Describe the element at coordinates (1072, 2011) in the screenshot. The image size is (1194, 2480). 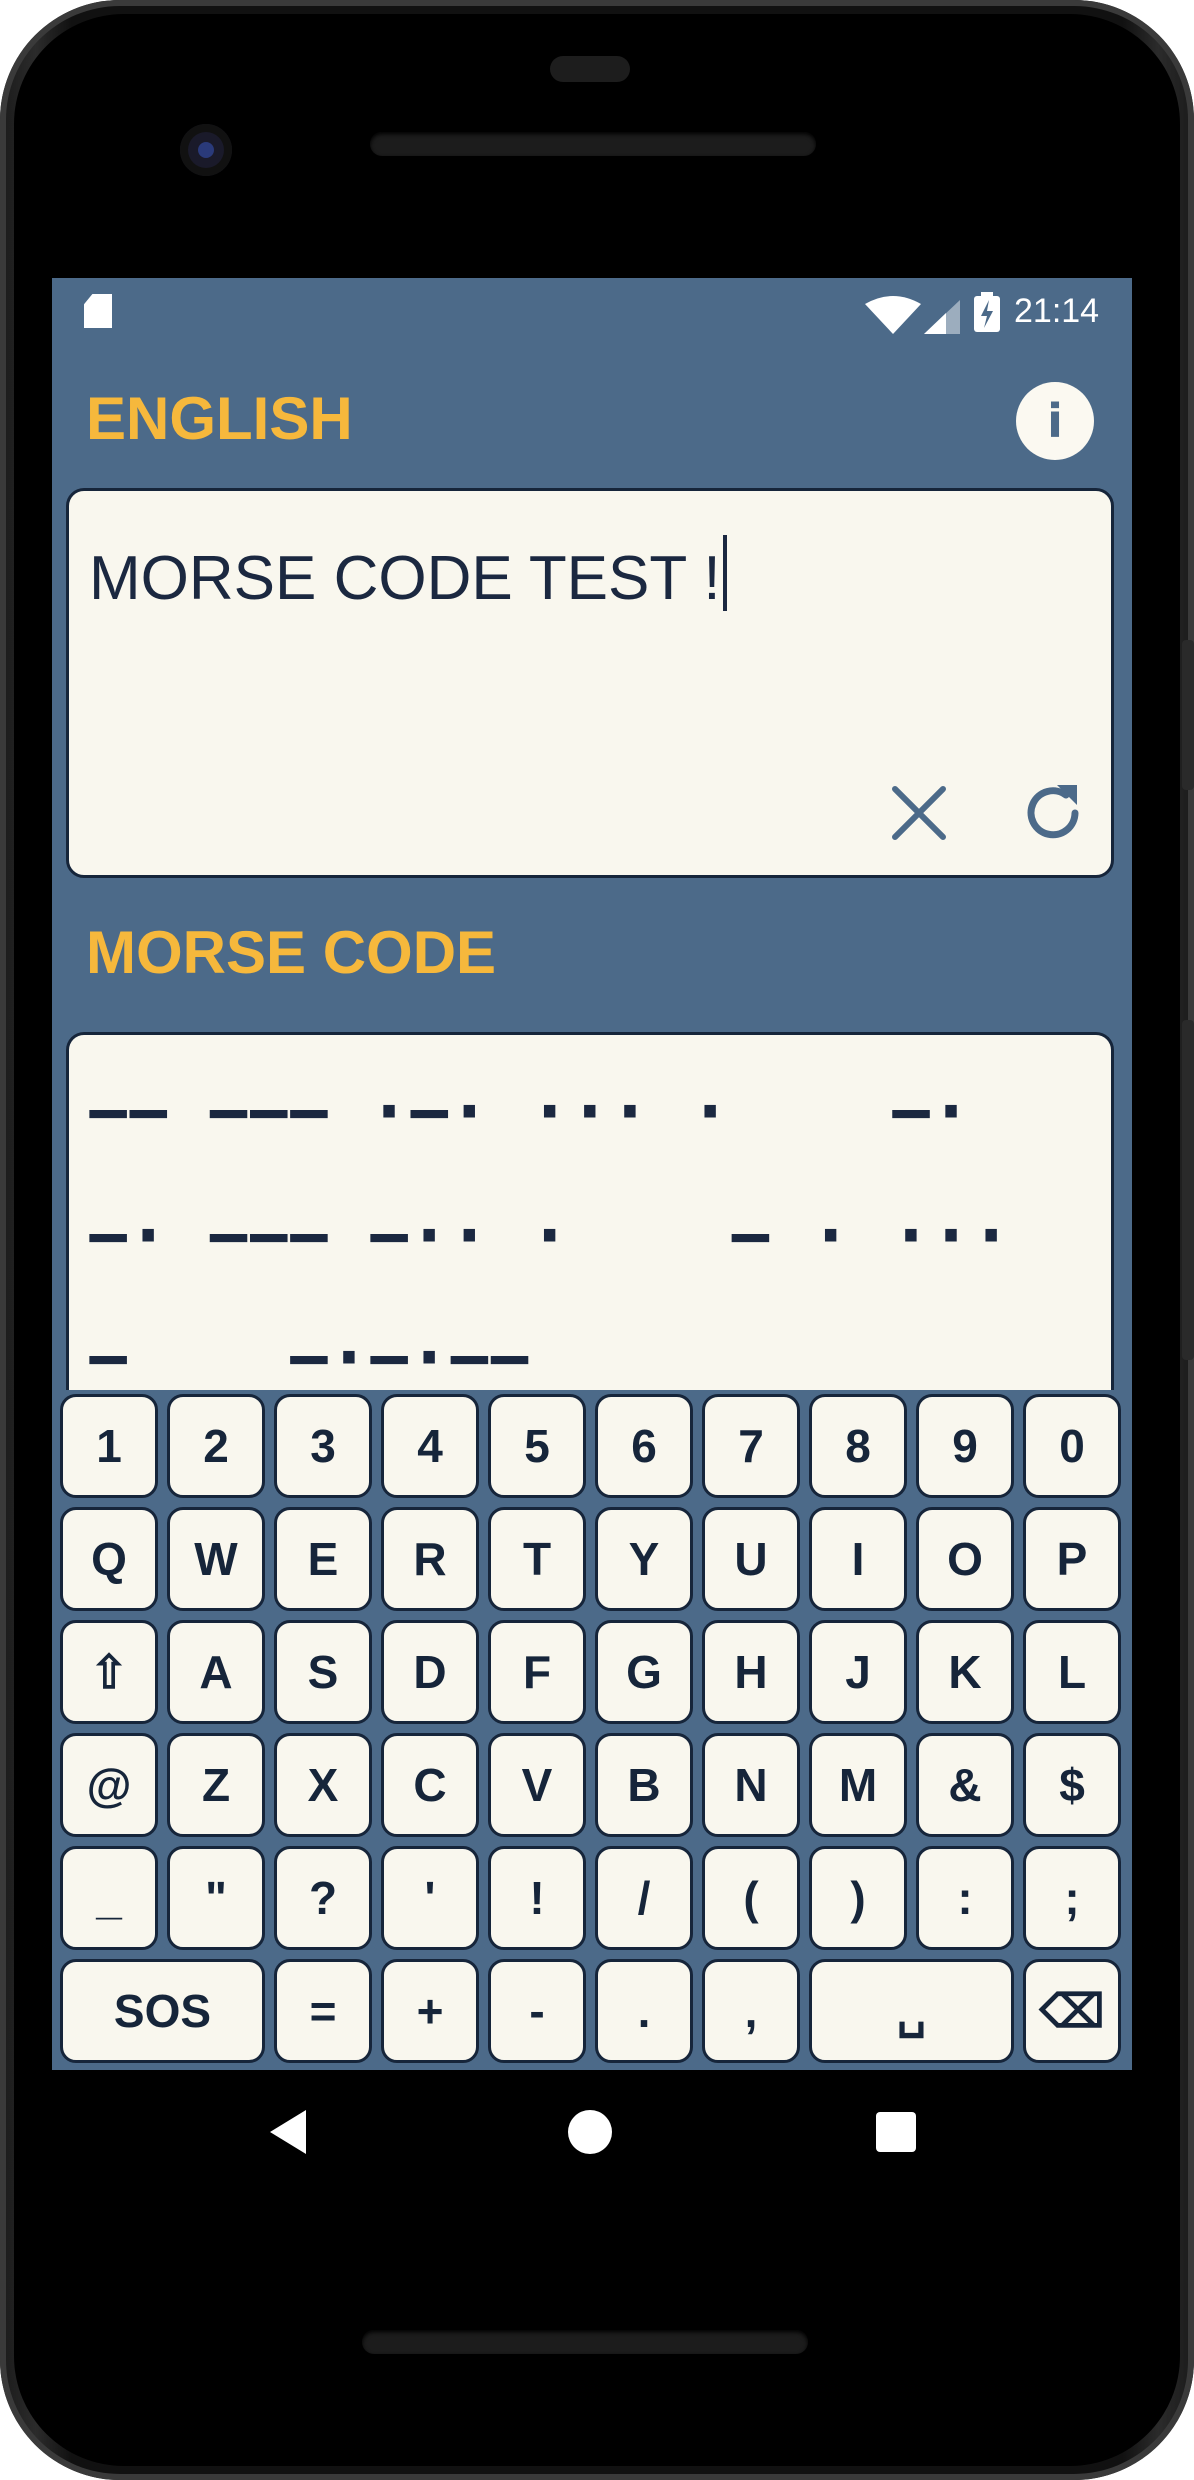
I see `backspace-key: ⌫` at that location.